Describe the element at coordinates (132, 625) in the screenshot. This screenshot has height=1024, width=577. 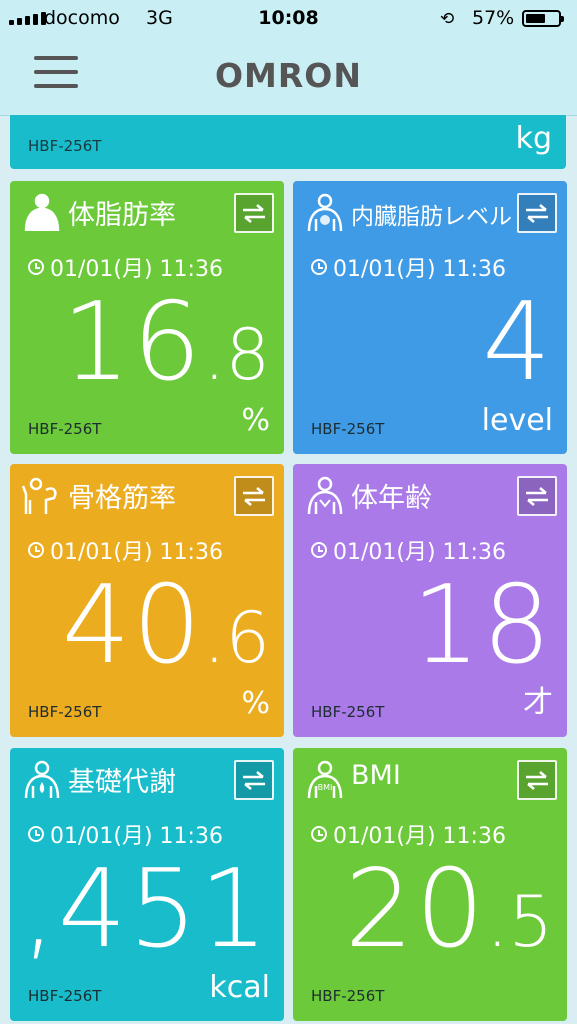
I see `value-integer: 40` at that location.